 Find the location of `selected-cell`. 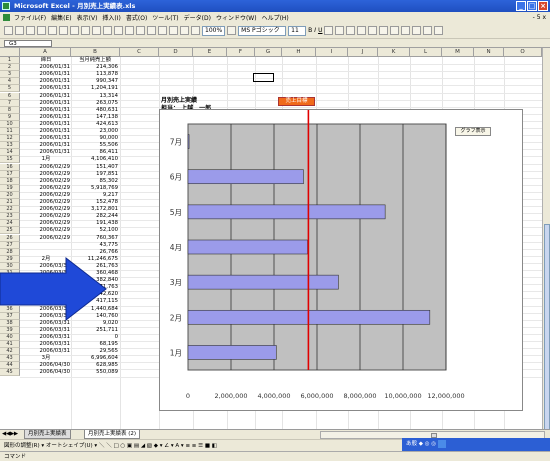

selected-cell is located at coordinates (263, 77).